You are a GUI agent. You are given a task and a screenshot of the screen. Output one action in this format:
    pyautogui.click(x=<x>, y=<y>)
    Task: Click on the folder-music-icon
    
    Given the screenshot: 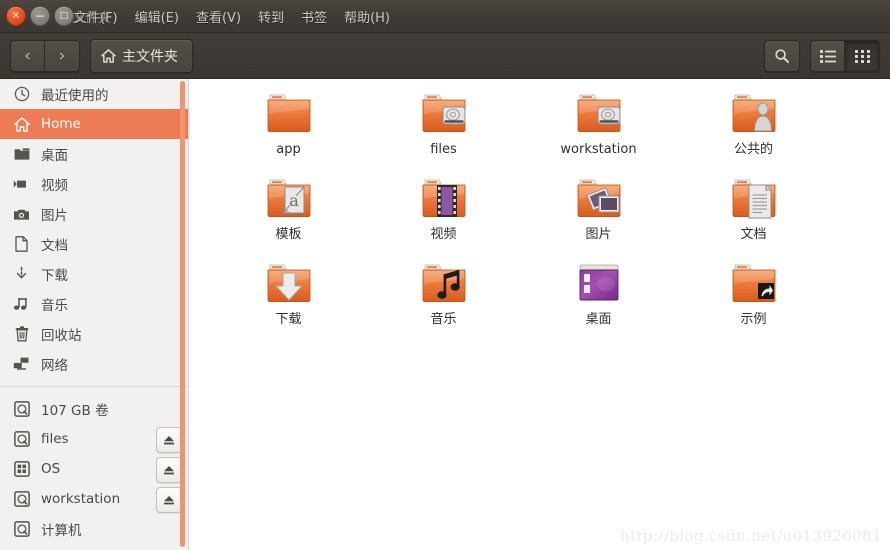 What is the action you would take?
    pyautogui.click(x=444, y=283)
    